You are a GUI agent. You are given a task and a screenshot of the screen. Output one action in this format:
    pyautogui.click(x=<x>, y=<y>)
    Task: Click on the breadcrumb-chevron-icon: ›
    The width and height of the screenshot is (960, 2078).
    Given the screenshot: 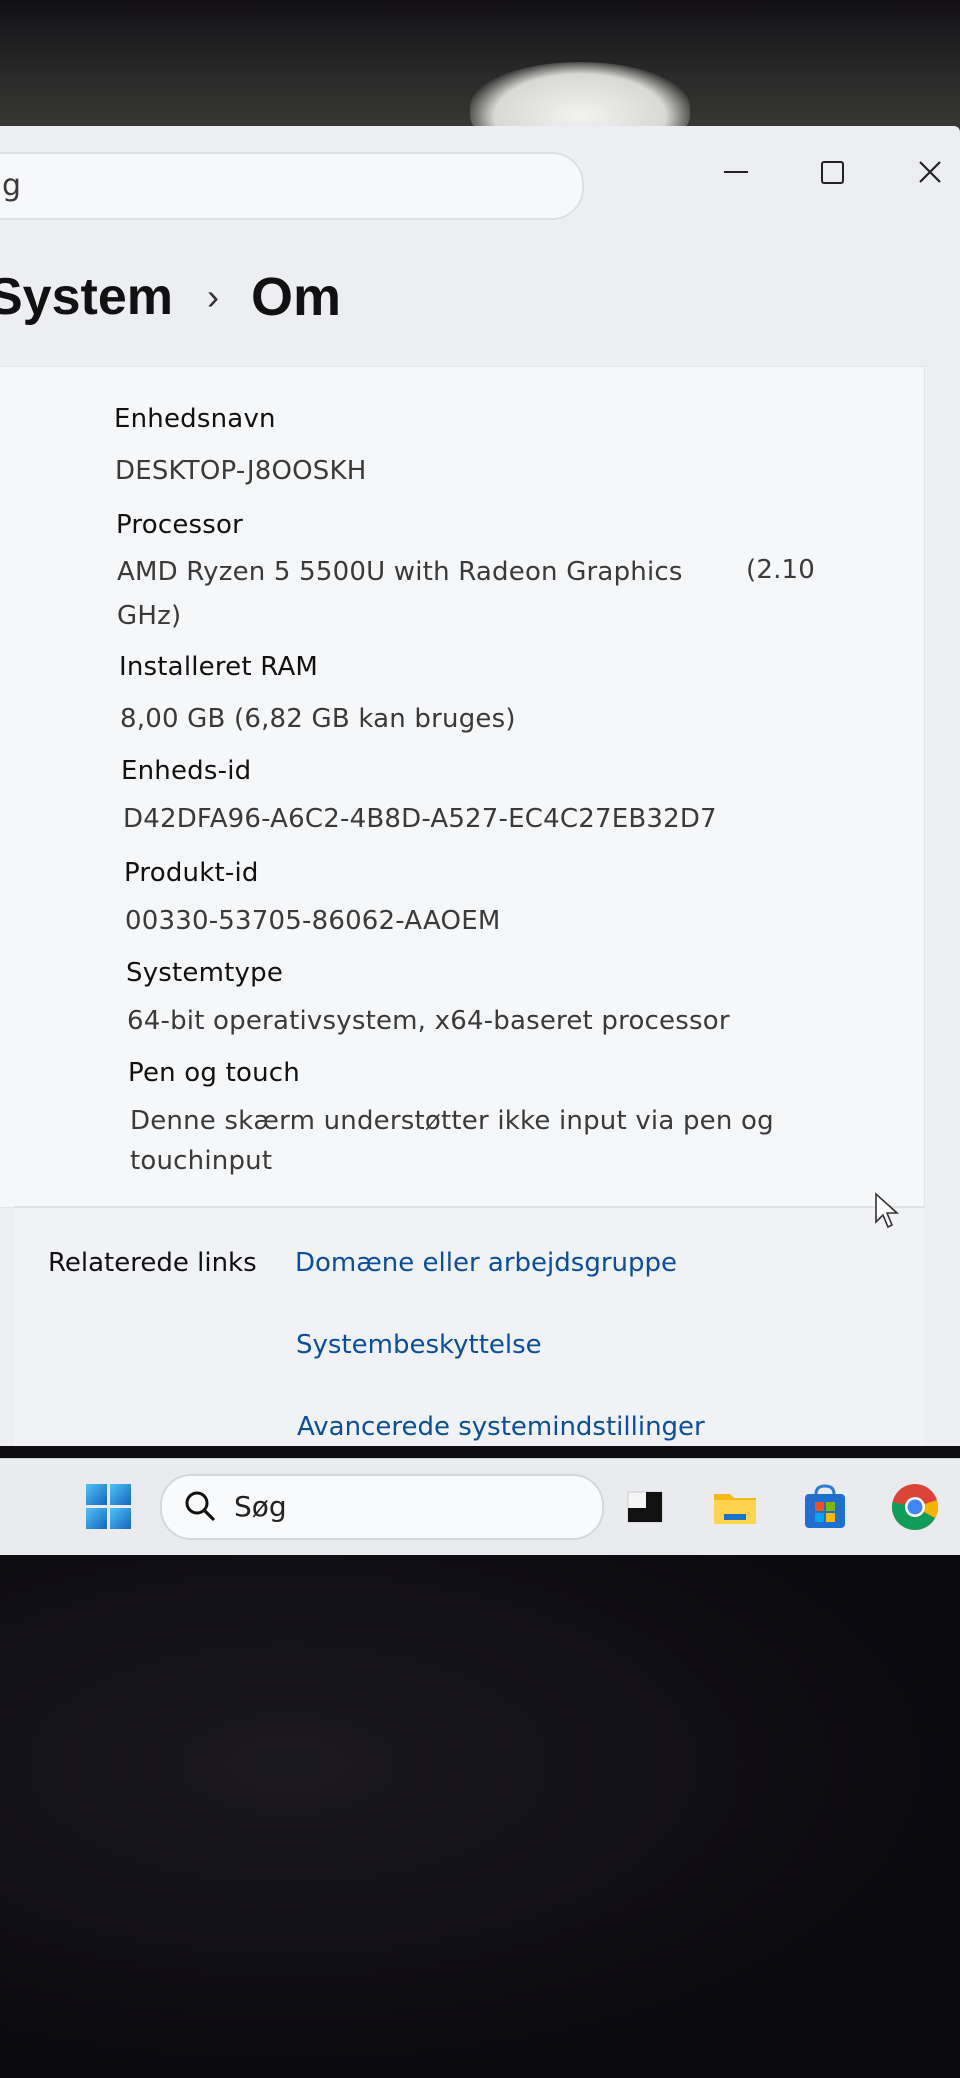 What is the action you would take?
    pyautogui.click(x=213, y=296)
    